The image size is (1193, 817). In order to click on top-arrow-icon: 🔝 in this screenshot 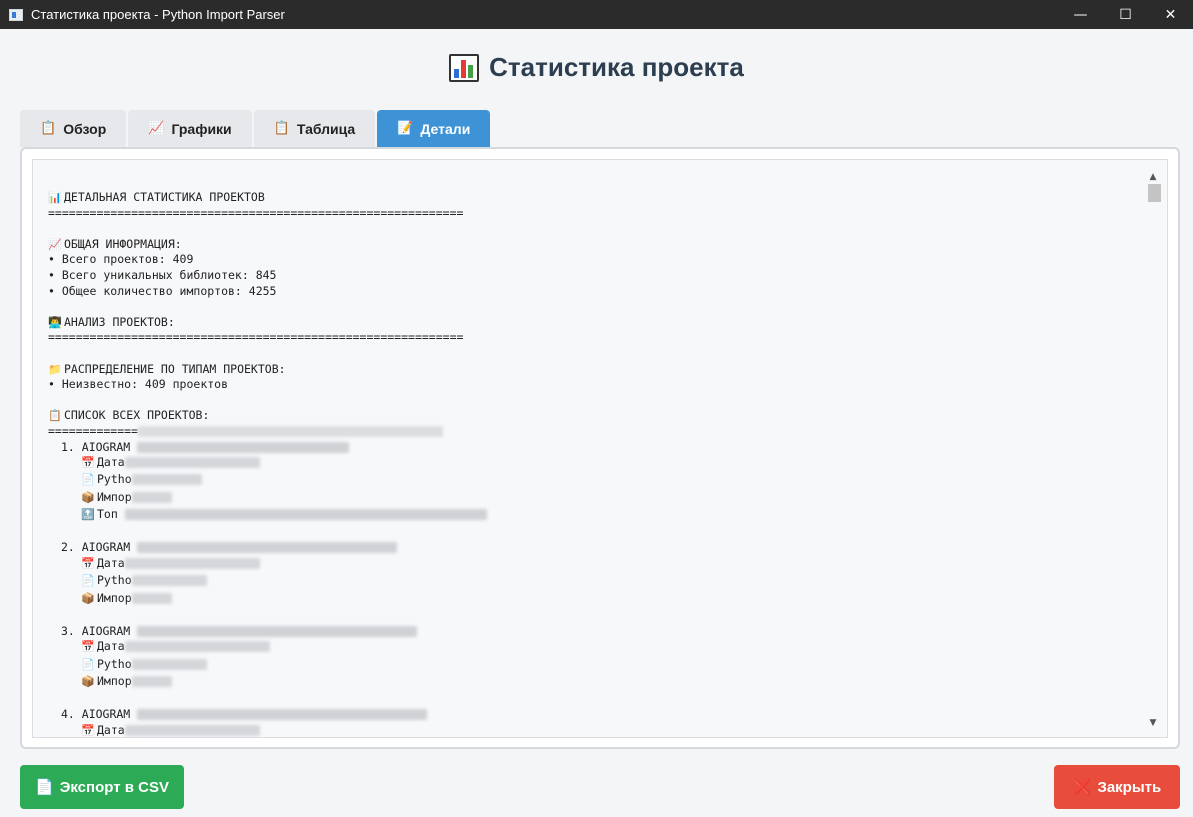, I will do `click(88, 515)`.